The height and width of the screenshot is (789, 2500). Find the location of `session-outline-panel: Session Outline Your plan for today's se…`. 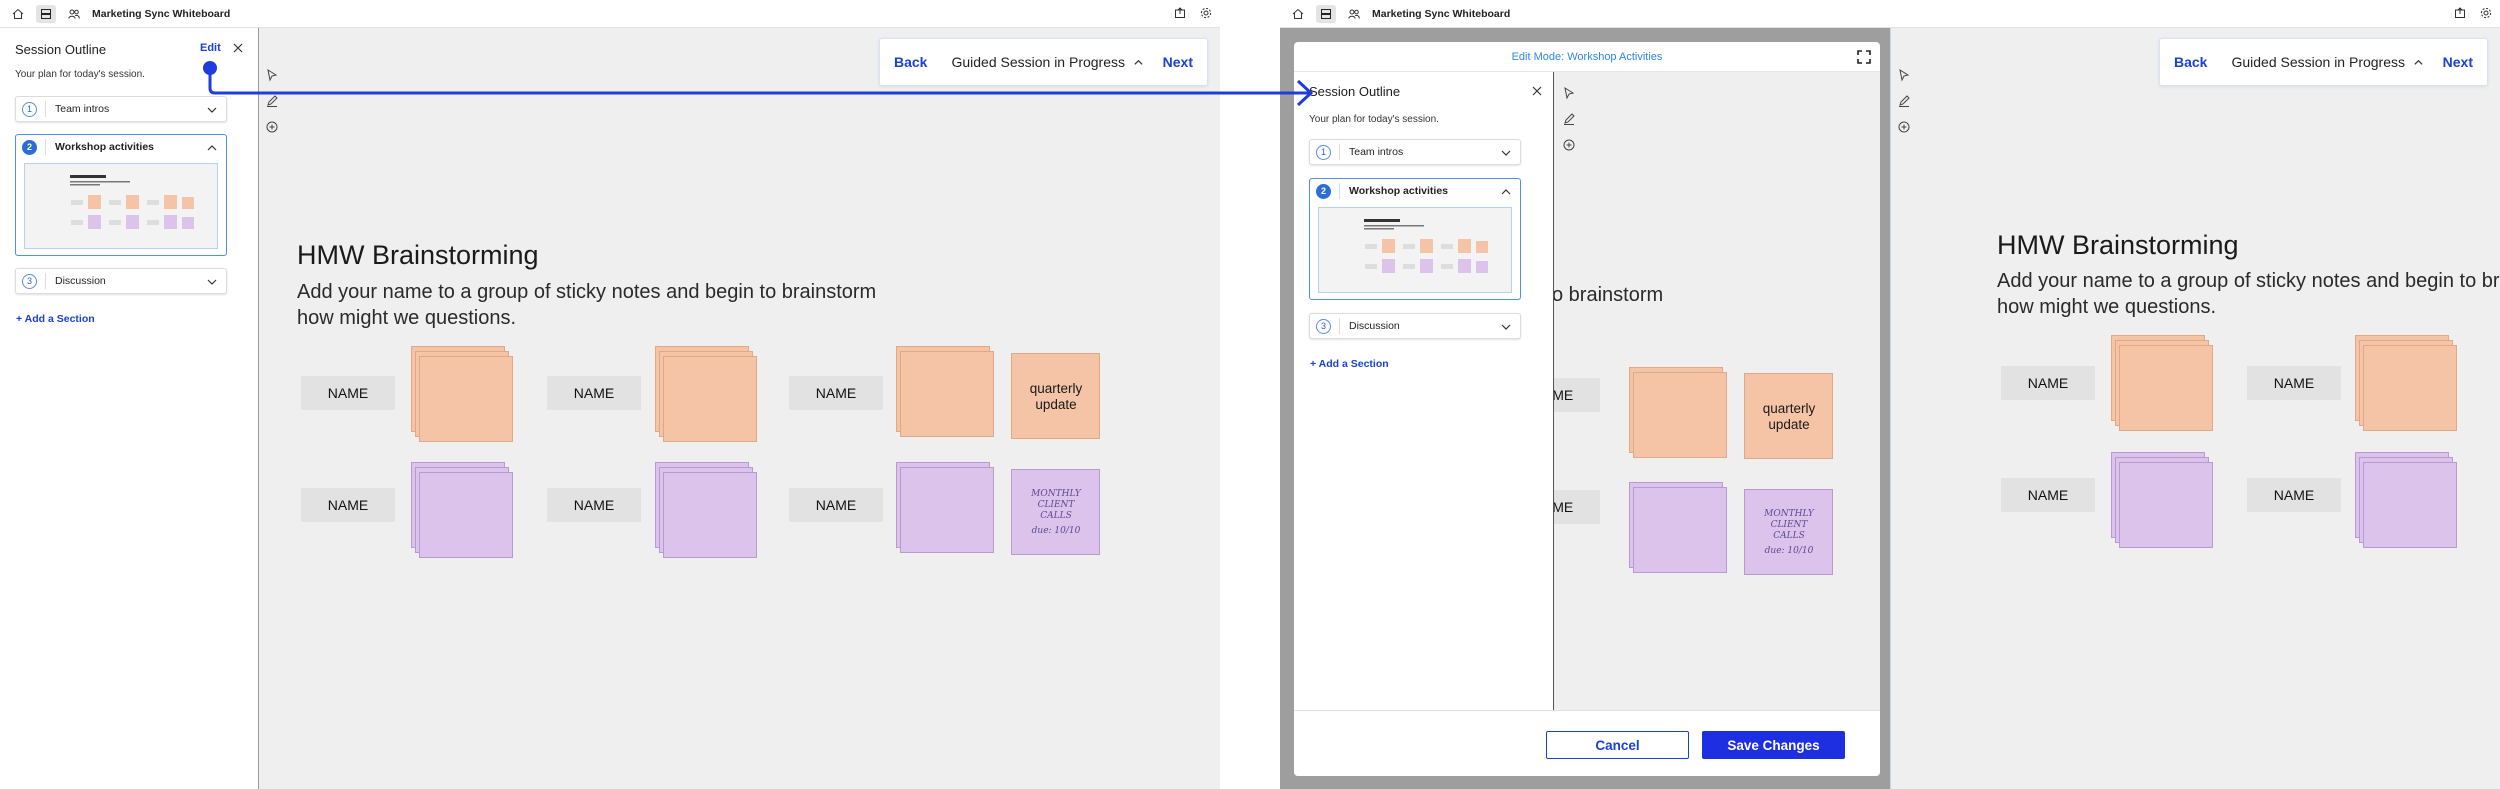

session-outline-panel: Session Outline Your plan for today's se… is located at coordinates (1423, 392).